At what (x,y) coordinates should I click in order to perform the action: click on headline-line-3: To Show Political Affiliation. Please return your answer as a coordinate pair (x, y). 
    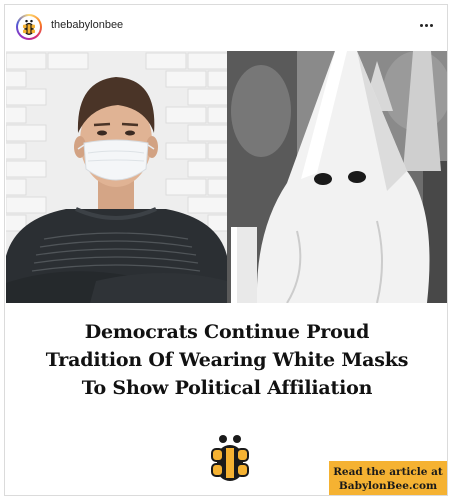
    Looking at the image, I should click on (227, 388).